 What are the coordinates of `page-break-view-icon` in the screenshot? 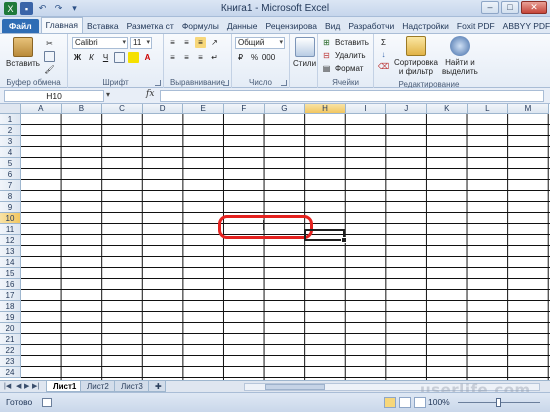 It's located at (420, 402).